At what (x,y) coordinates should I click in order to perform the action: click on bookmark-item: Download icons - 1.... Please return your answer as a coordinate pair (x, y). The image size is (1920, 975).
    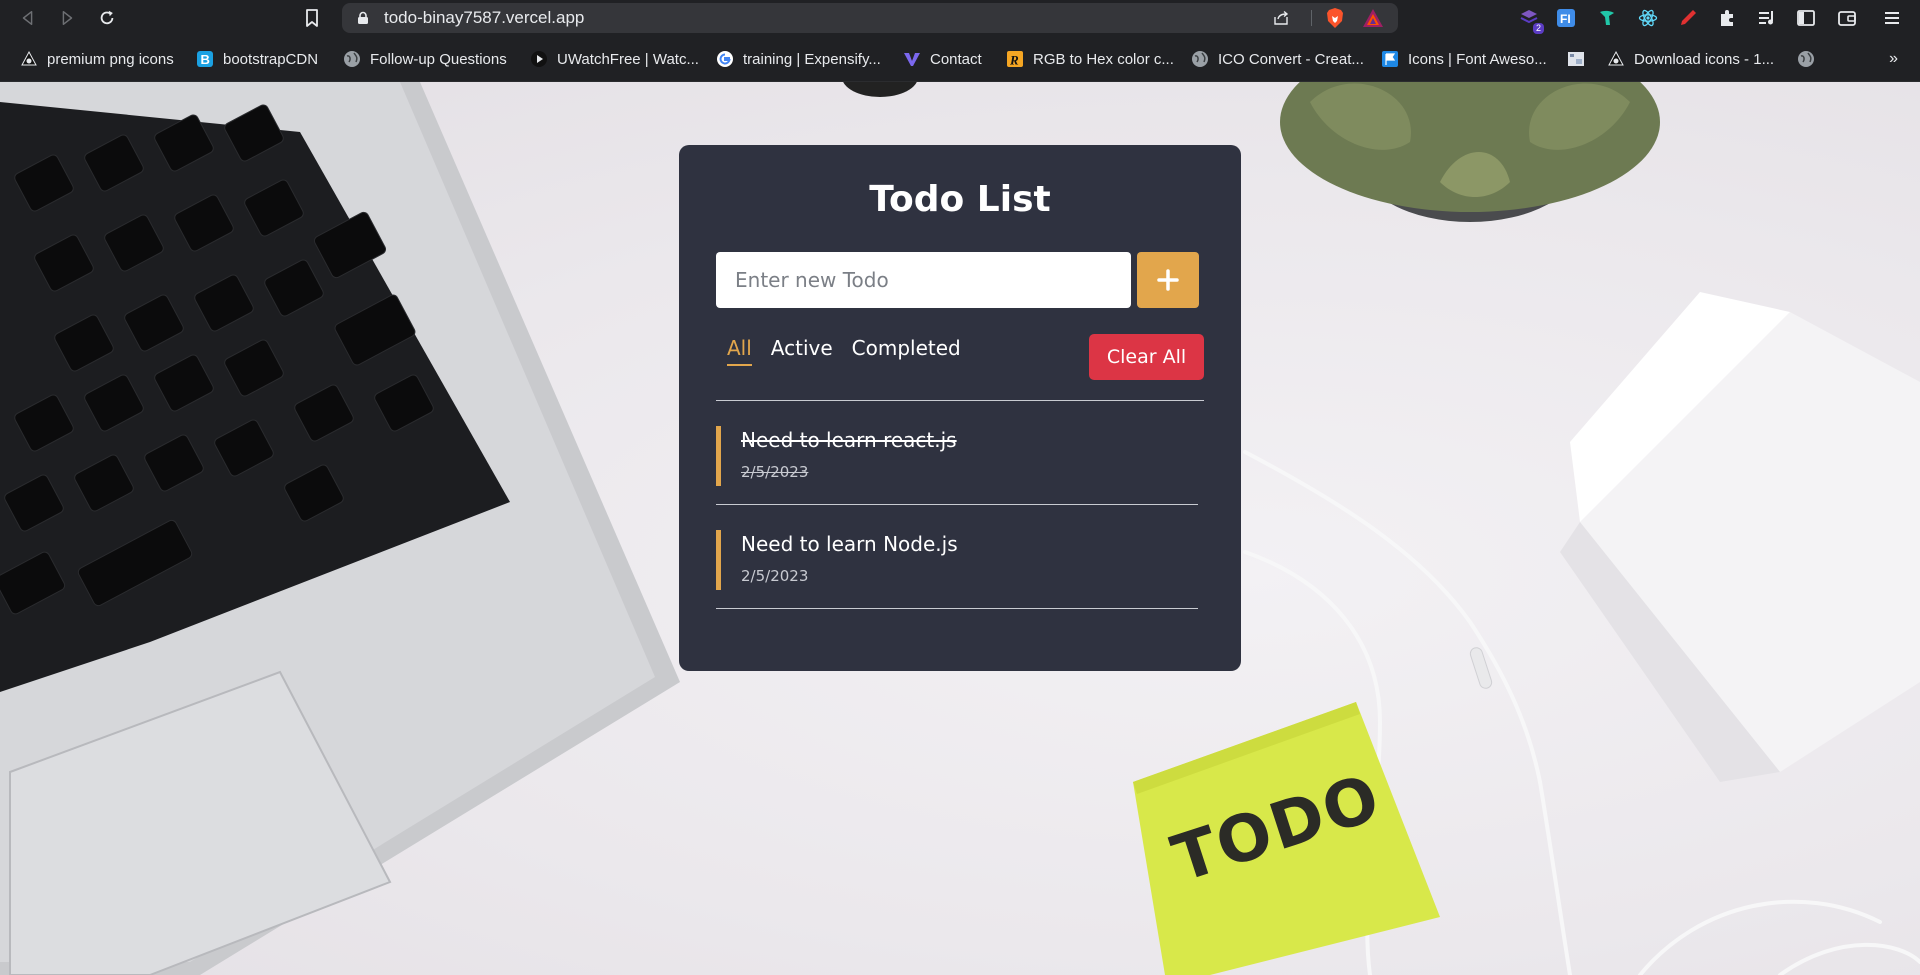
    Looking at the image, I should click on (1690, 59).